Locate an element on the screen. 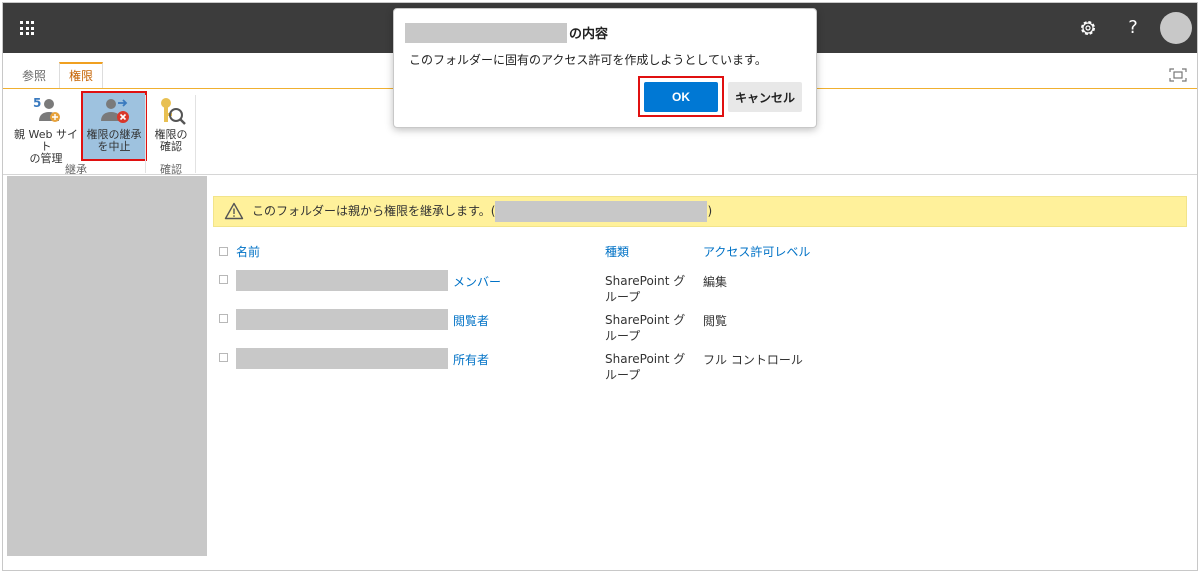 This screenshot has height=573, width=1200. permission-level: フル コントロール is located at coordinates (753, 360).